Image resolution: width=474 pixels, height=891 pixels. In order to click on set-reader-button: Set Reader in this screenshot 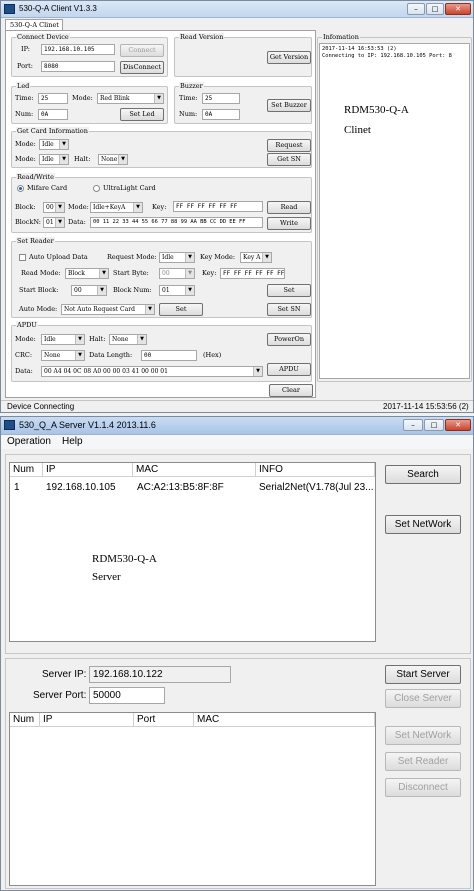, I will do `click(423, 761)`.